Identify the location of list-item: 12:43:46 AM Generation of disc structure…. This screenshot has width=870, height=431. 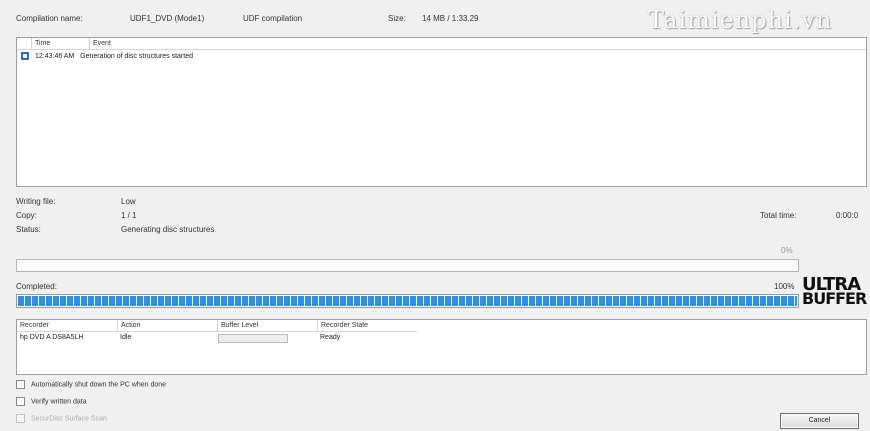
(107, 57).